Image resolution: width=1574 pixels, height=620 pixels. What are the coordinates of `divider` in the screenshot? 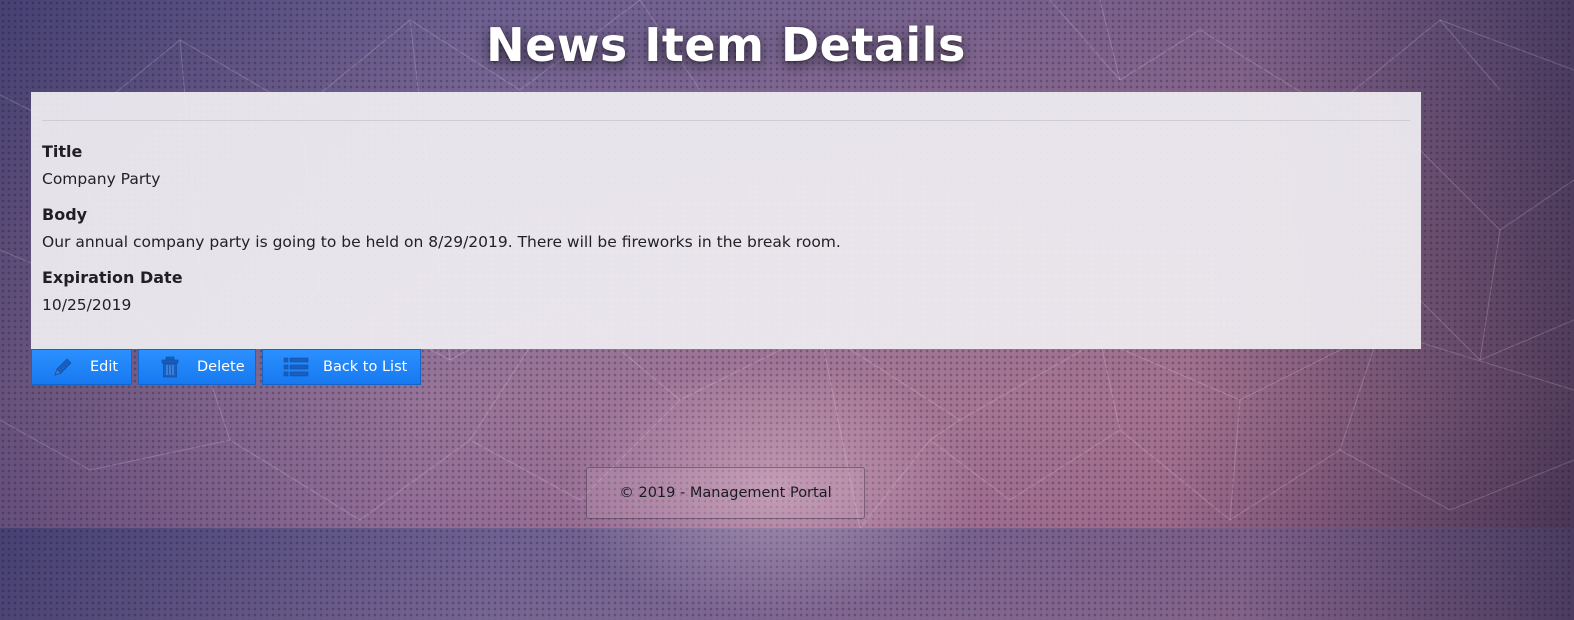 It's located at (726, 120).